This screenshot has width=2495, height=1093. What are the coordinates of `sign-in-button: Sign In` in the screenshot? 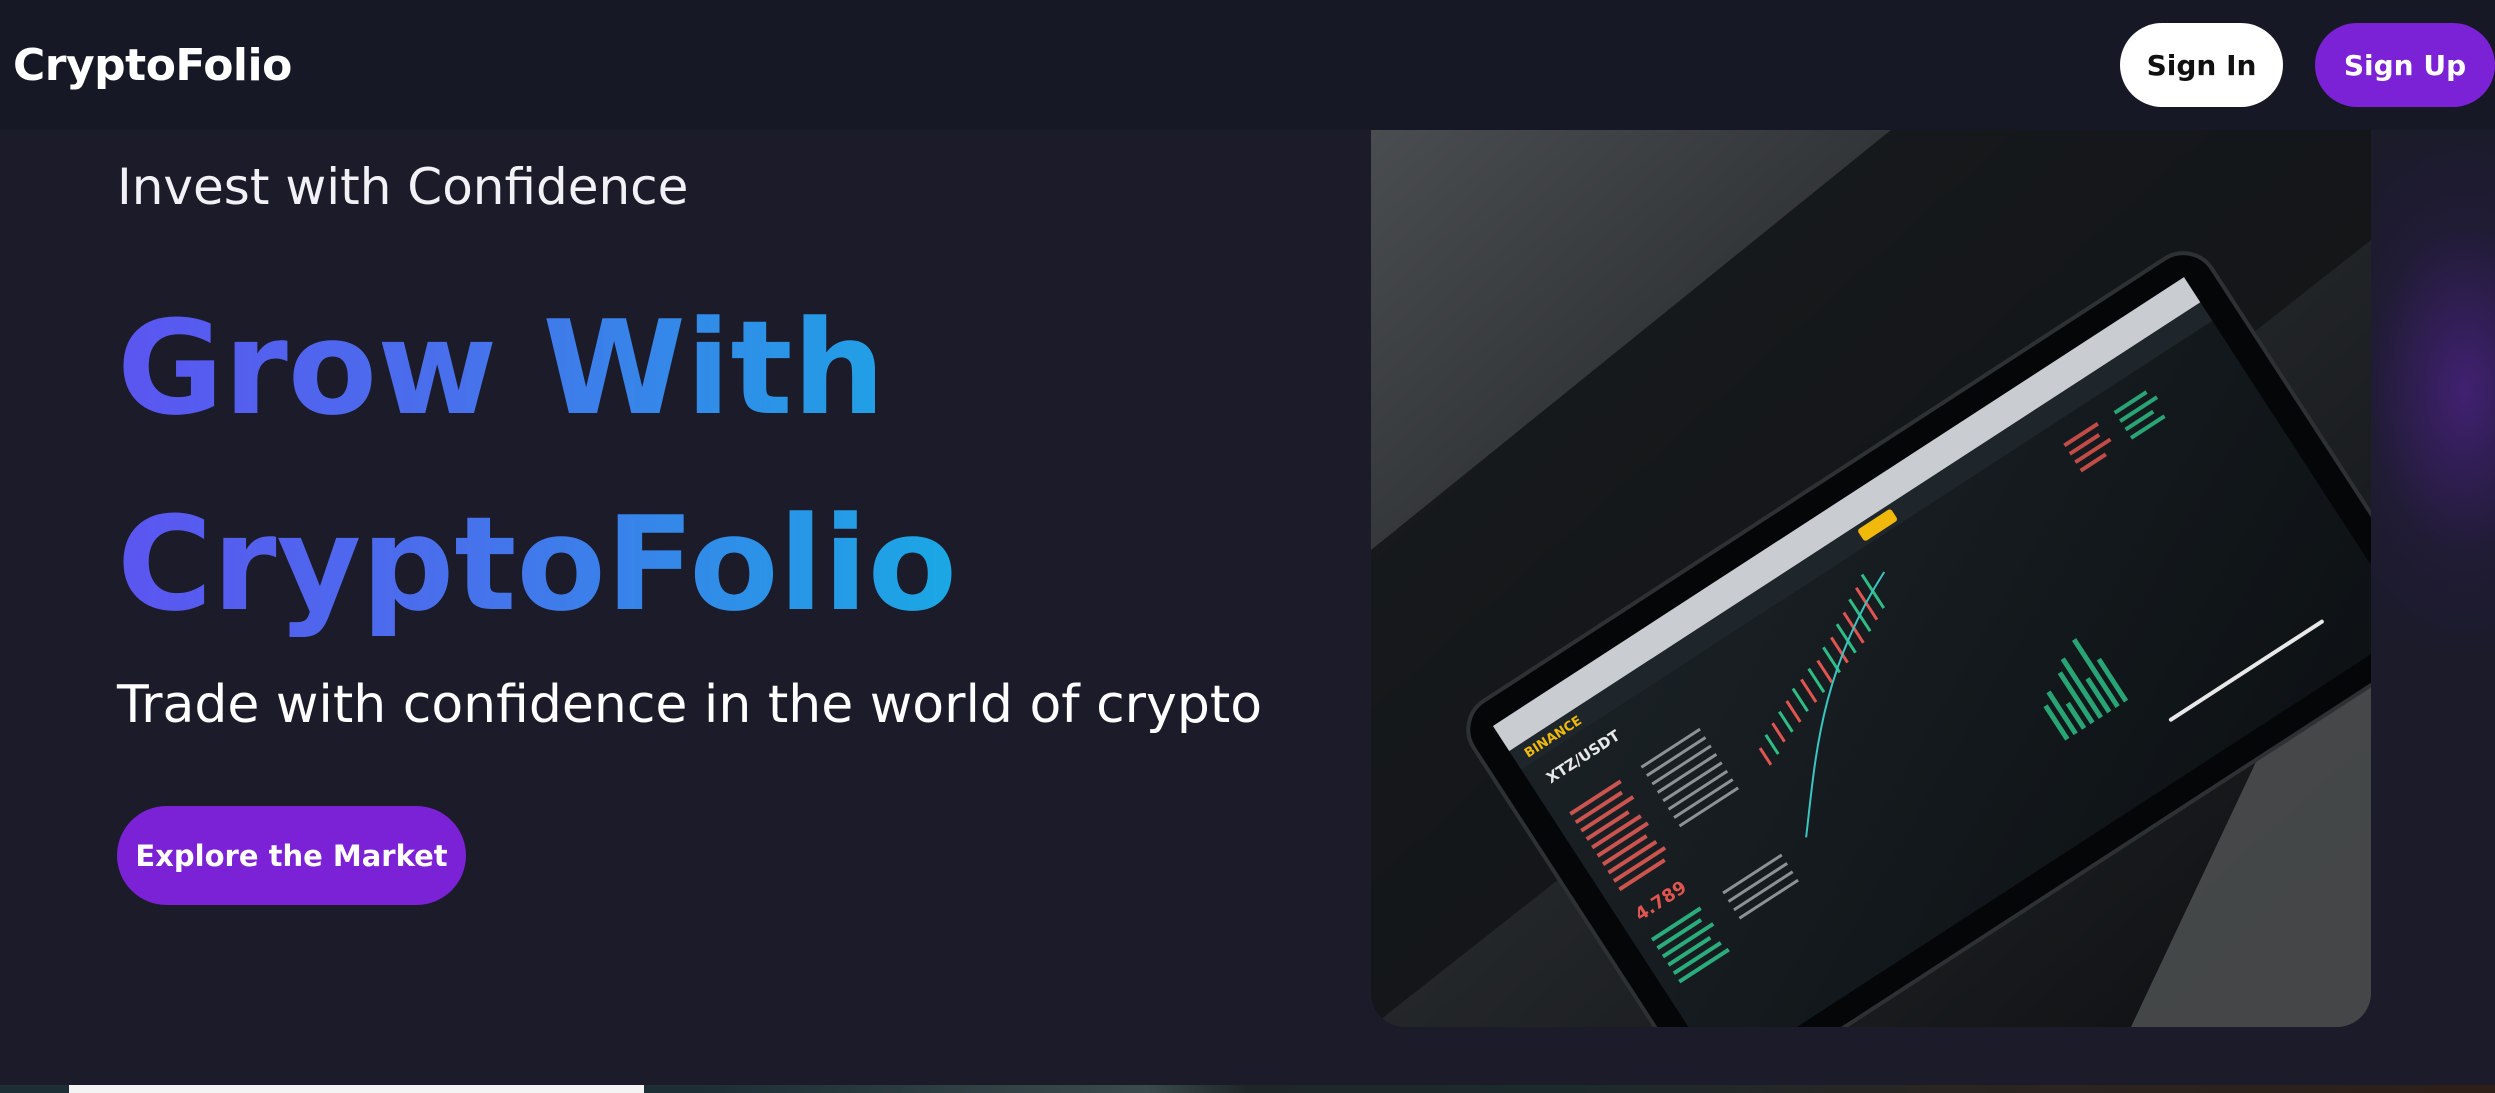 It's located at (2201, 65).